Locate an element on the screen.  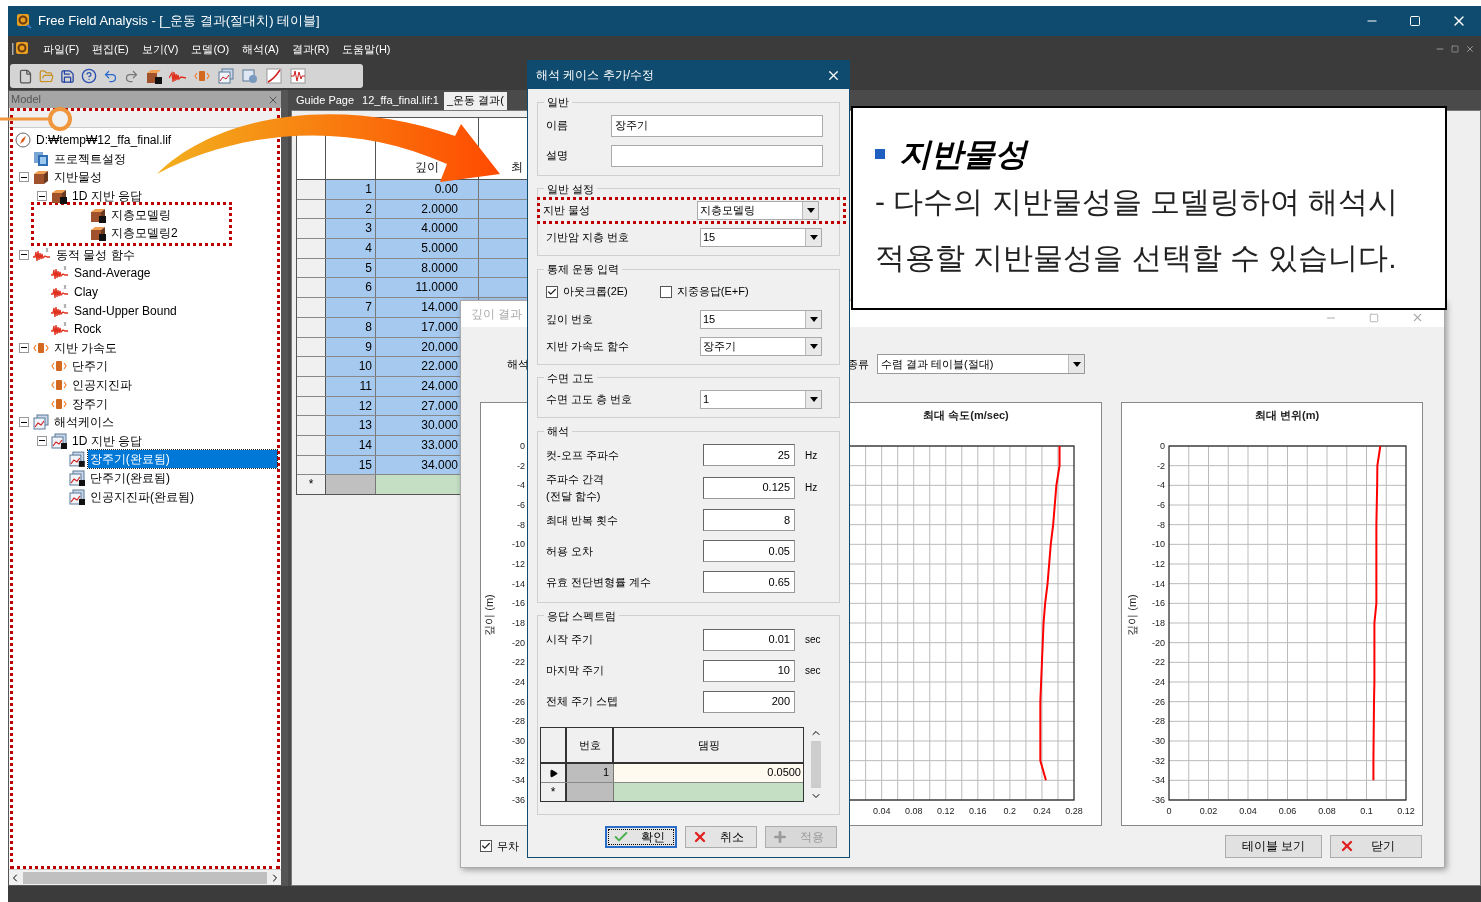
document-tab: _운동 결과( is located at coordinates (475, 101).